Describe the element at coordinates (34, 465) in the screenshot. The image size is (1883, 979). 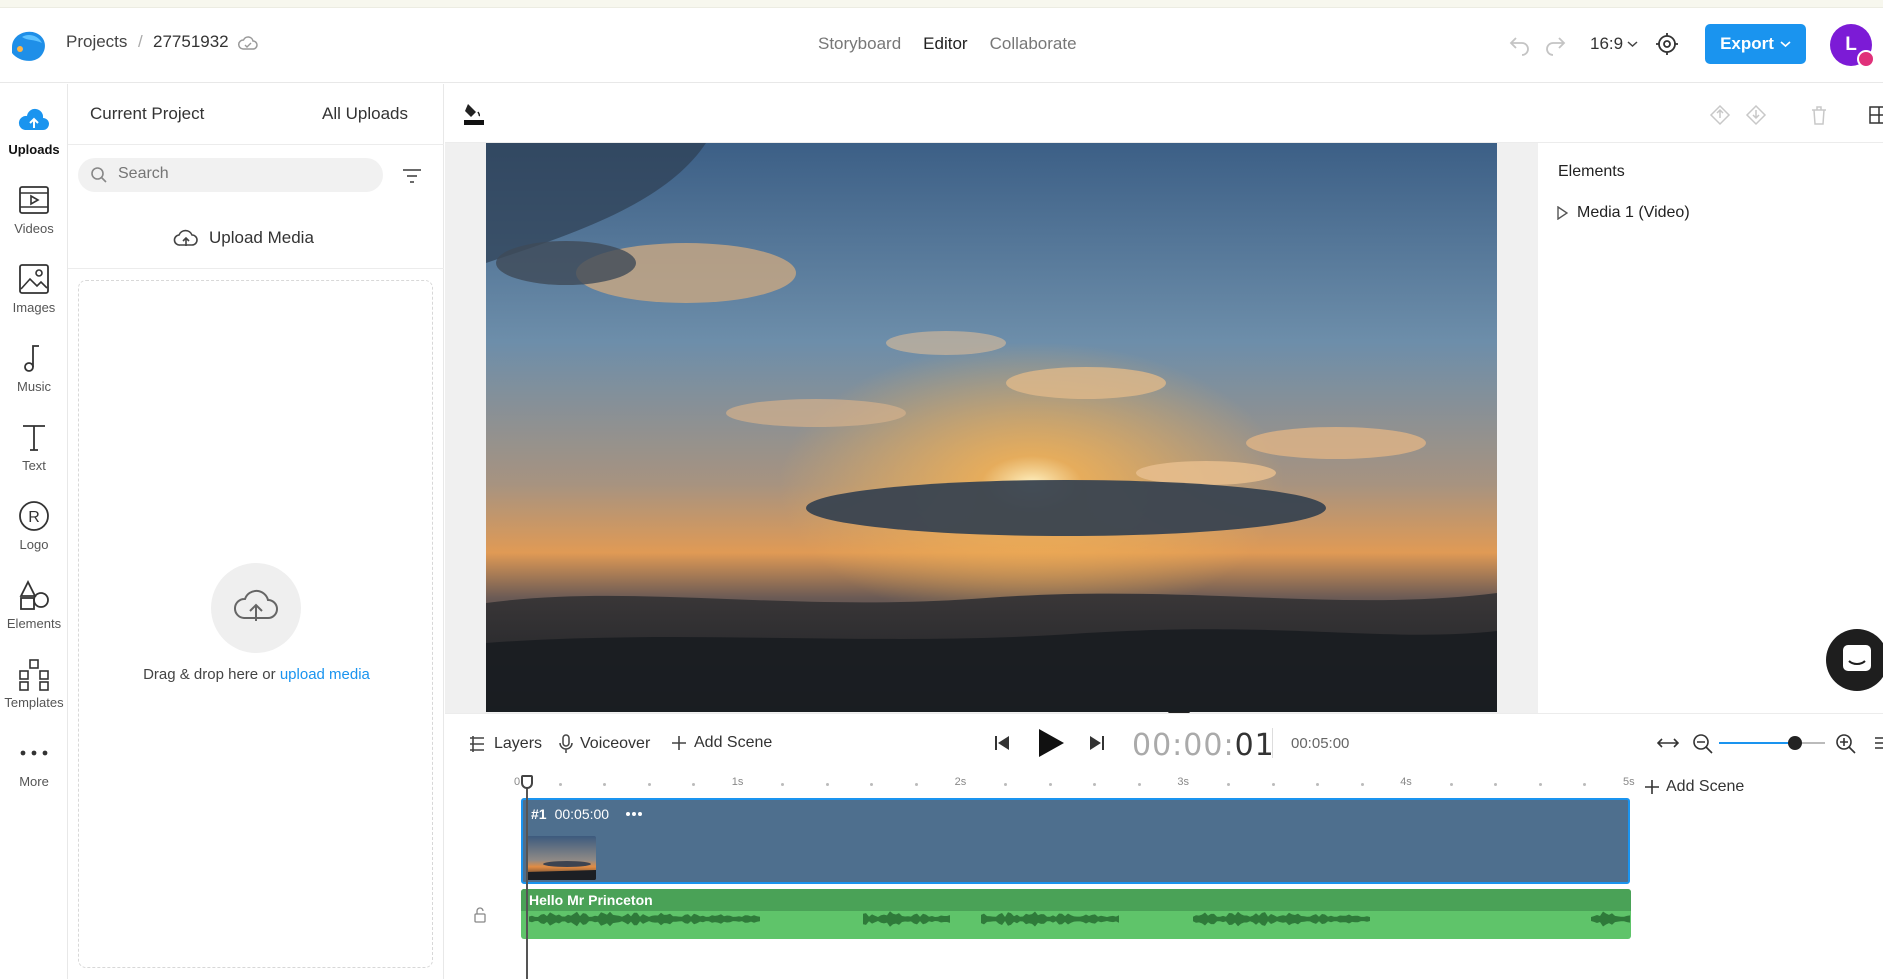
I see `rail-label-text: Text` at that location.